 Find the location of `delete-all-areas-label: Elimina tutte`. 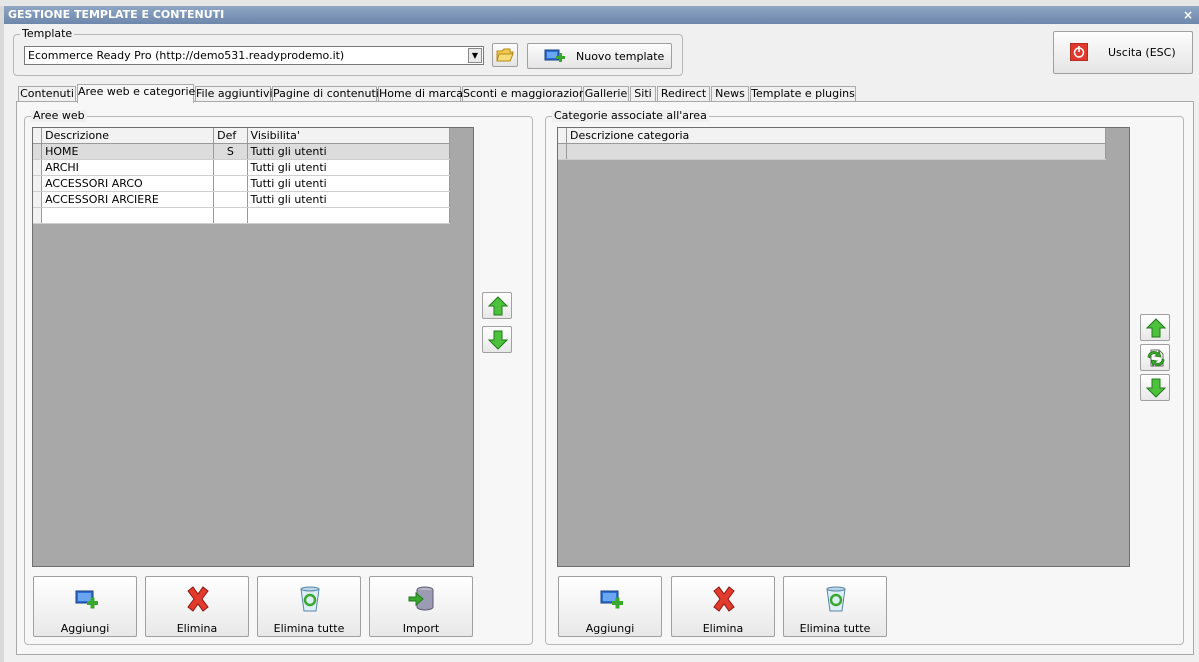

delete-all-areas-label: Elimina tutte is located at coordinates (309, 628).